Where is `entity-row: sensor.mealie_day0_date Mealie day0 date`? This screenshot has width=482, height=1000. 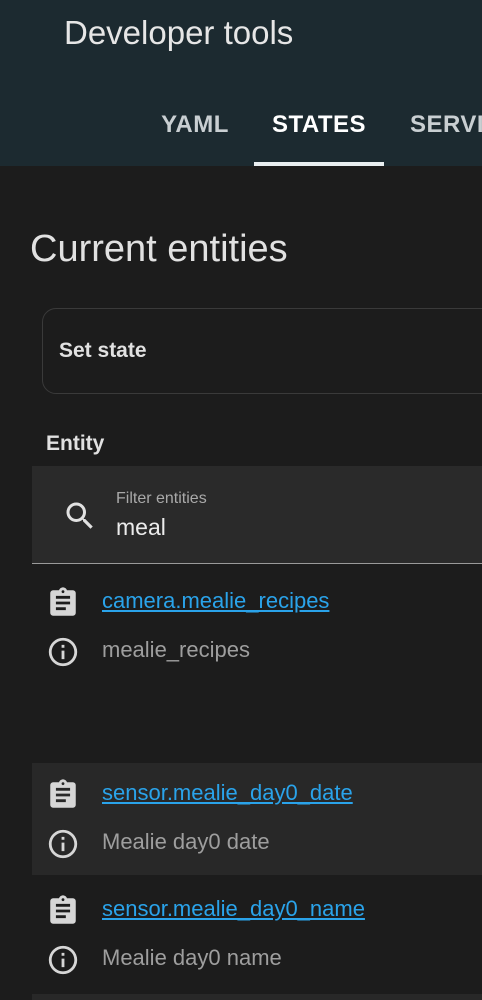 entity-row: sensor.mealie_day0_date Mealie day0 date is located at coordinates (257, 819).